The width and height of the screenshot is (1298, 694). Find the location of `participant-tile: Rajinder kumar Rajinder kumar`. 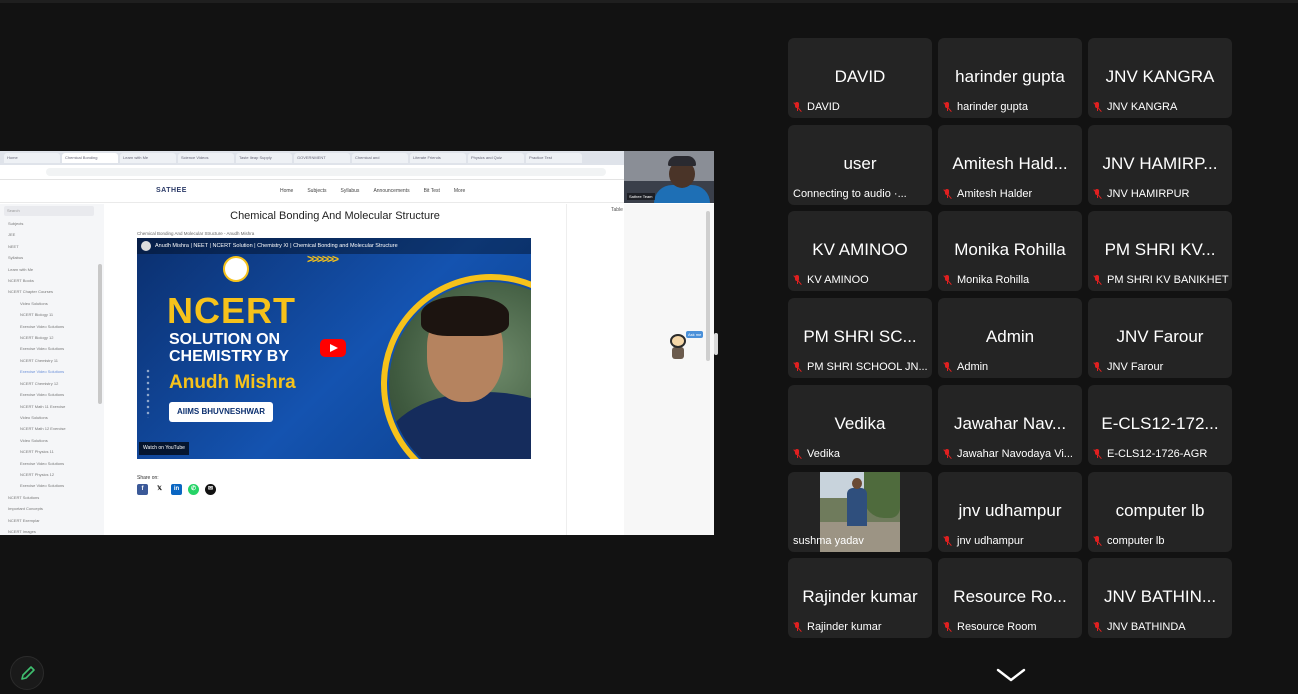

participant-tile: Rajinder kumar Rajinder kumar is located at coordinates (860, 598).